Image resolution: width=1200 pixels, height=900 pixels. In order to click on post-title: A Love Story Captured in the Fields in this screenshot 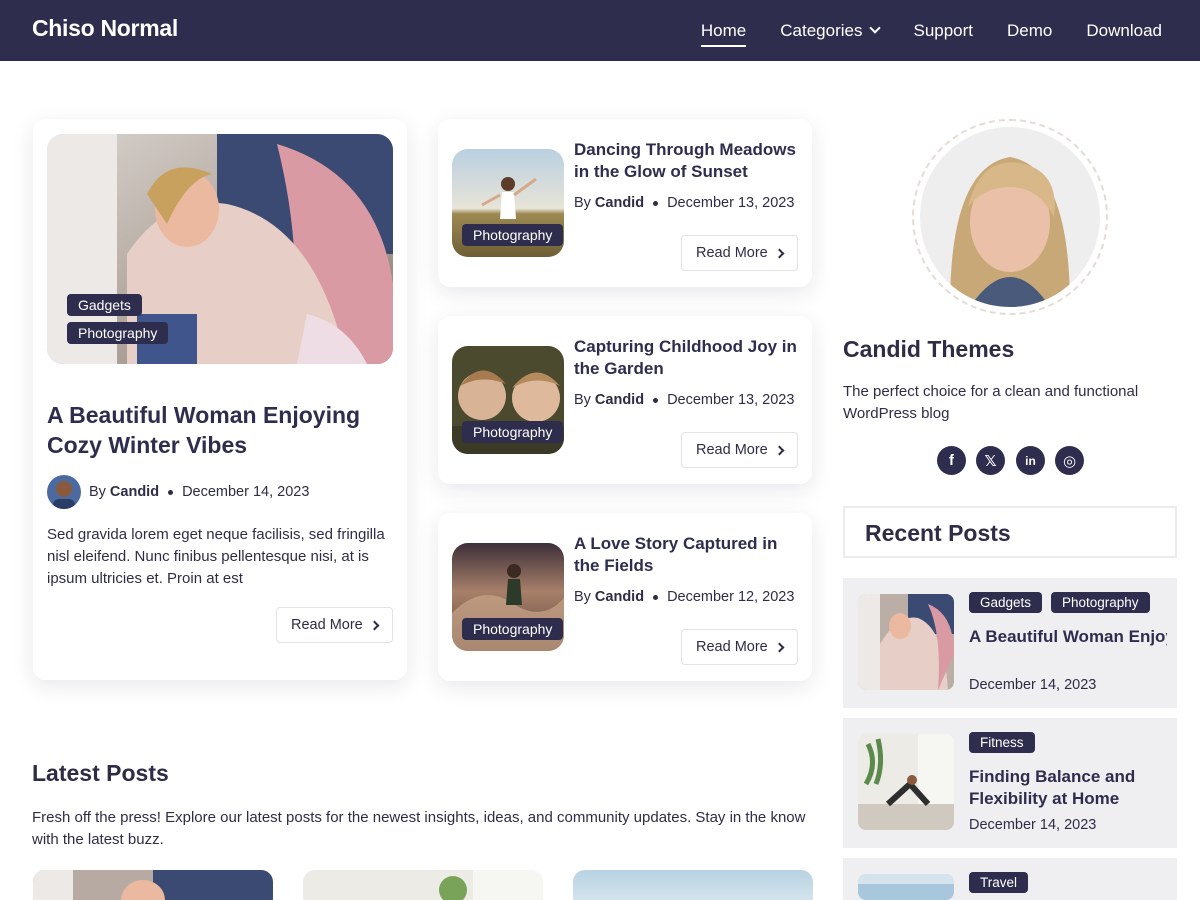, I will do `click(686, 555)`.